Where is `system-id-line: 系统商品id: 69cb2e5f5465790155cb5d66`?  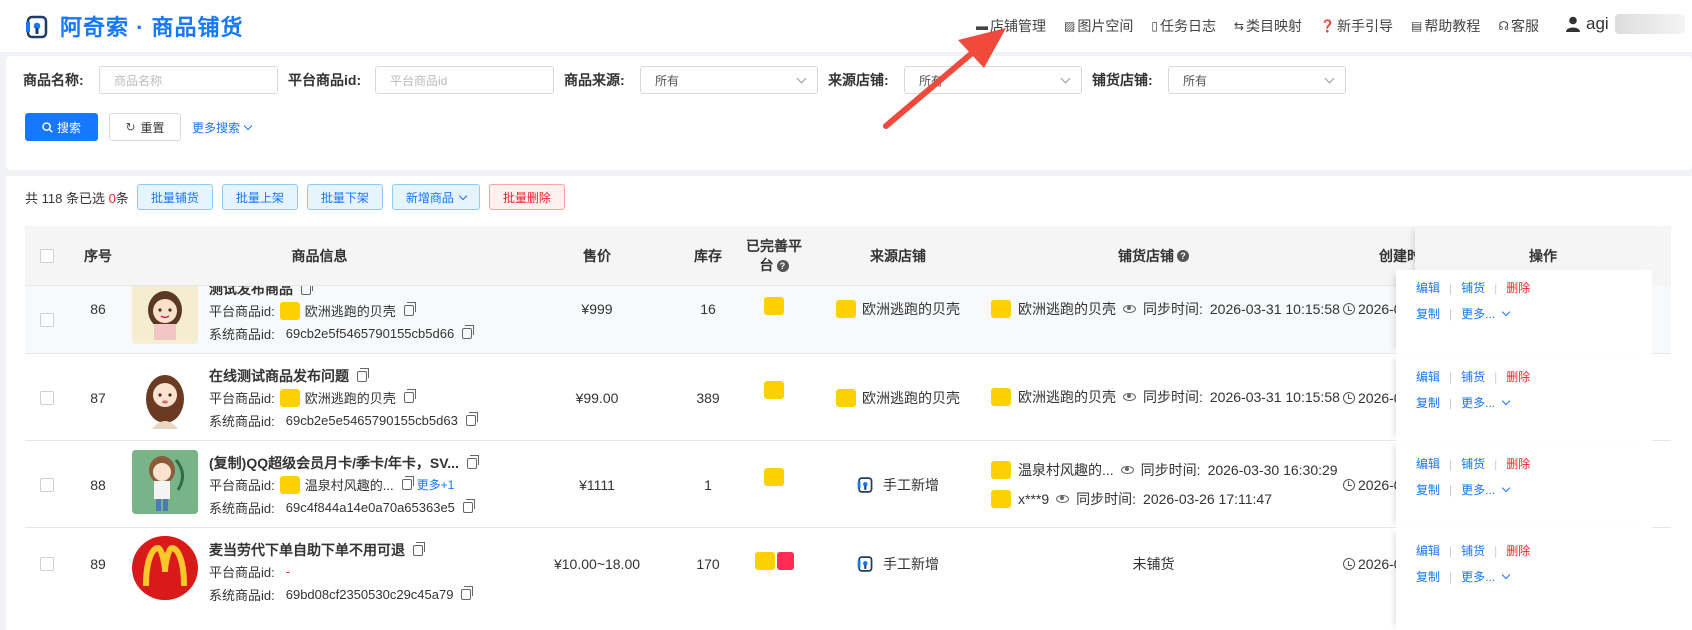 system-id-line: 系统商品id: 69cb2e5f5465790155cb5d66 is located at coordinates (342, 333).